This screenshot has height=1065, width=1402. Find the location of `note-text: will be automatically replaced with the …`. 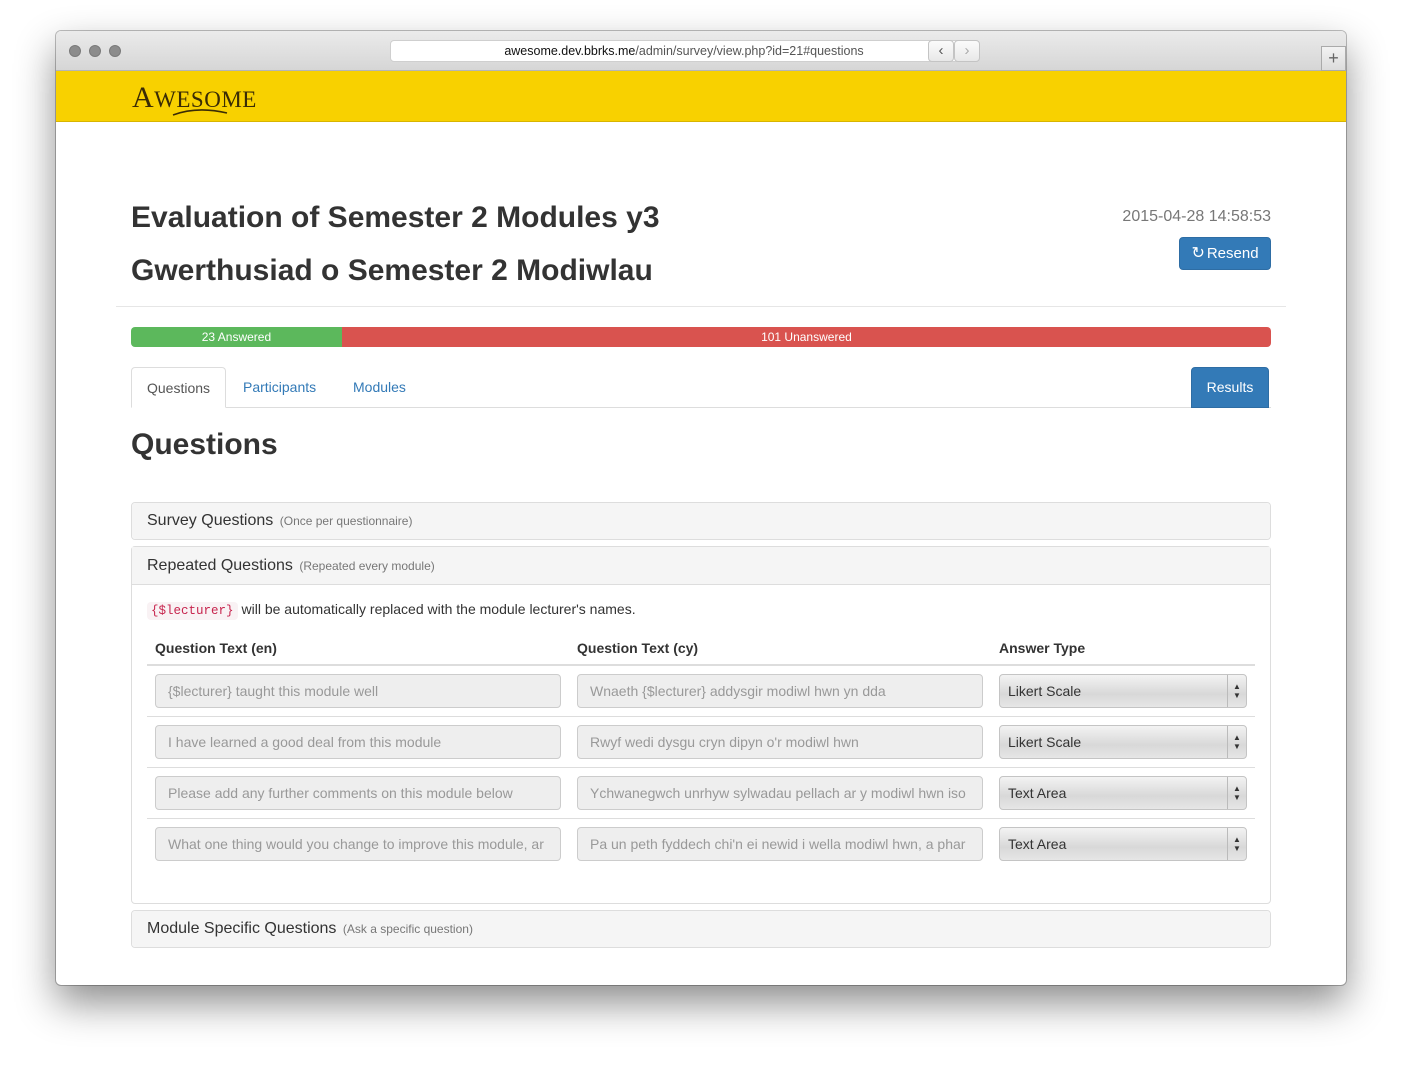

note-text: will be automatically replaced with the … is located at coordinates (438, 609).